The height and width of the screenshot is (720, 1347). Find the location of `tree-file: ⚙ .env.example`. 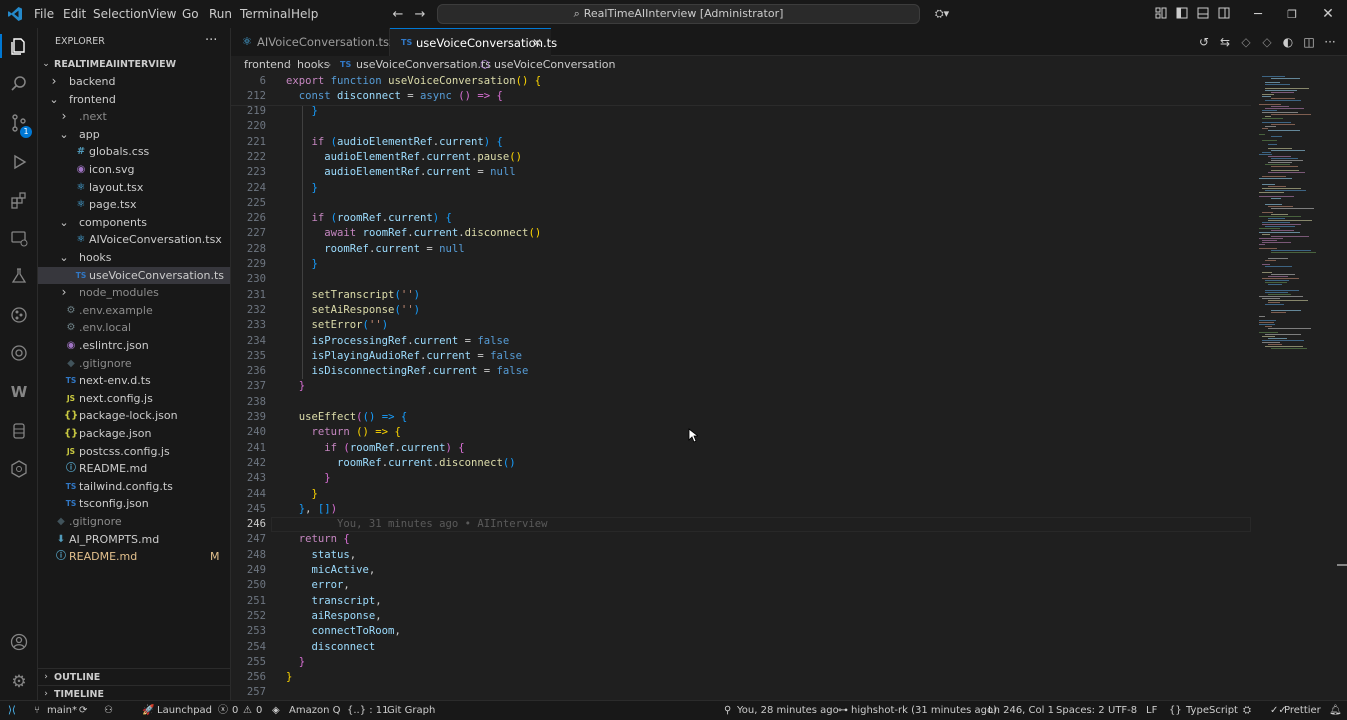

tree-file: ⚙ .env.example is located at coordinates (134, 311).